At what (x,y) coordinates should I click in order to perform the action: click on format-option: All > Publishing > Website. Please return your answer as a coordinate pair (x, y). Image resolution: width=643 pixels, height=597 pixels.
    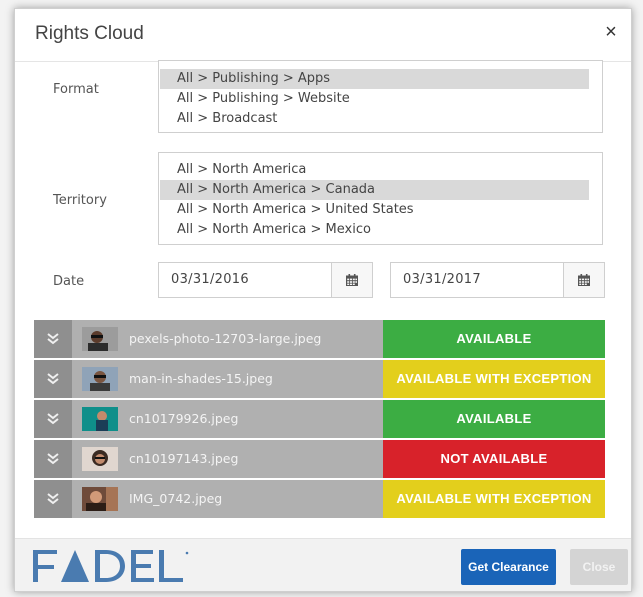
    Looking at the image, I should click on (374, 99).